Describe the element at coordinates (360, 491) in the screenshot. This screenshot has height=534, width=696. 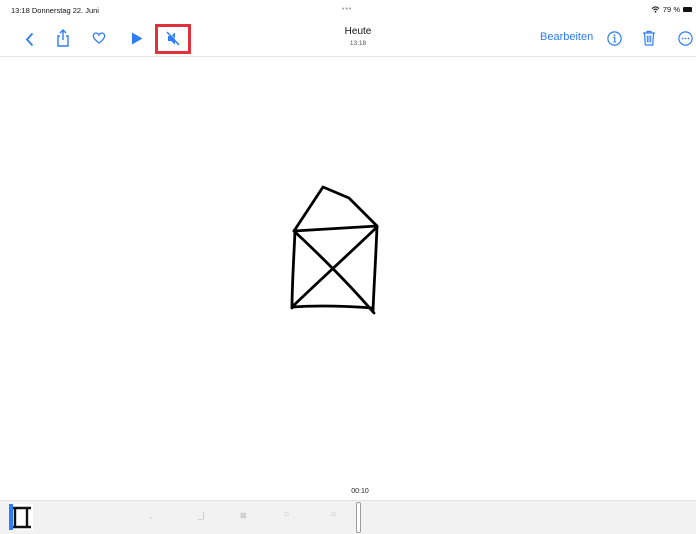
I see `timeline-timecode: 00:10` at that location.